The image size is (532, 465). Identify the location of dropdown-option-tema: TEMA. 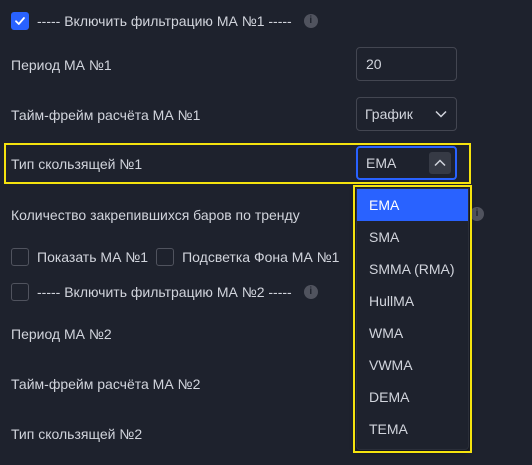
(412, 429).